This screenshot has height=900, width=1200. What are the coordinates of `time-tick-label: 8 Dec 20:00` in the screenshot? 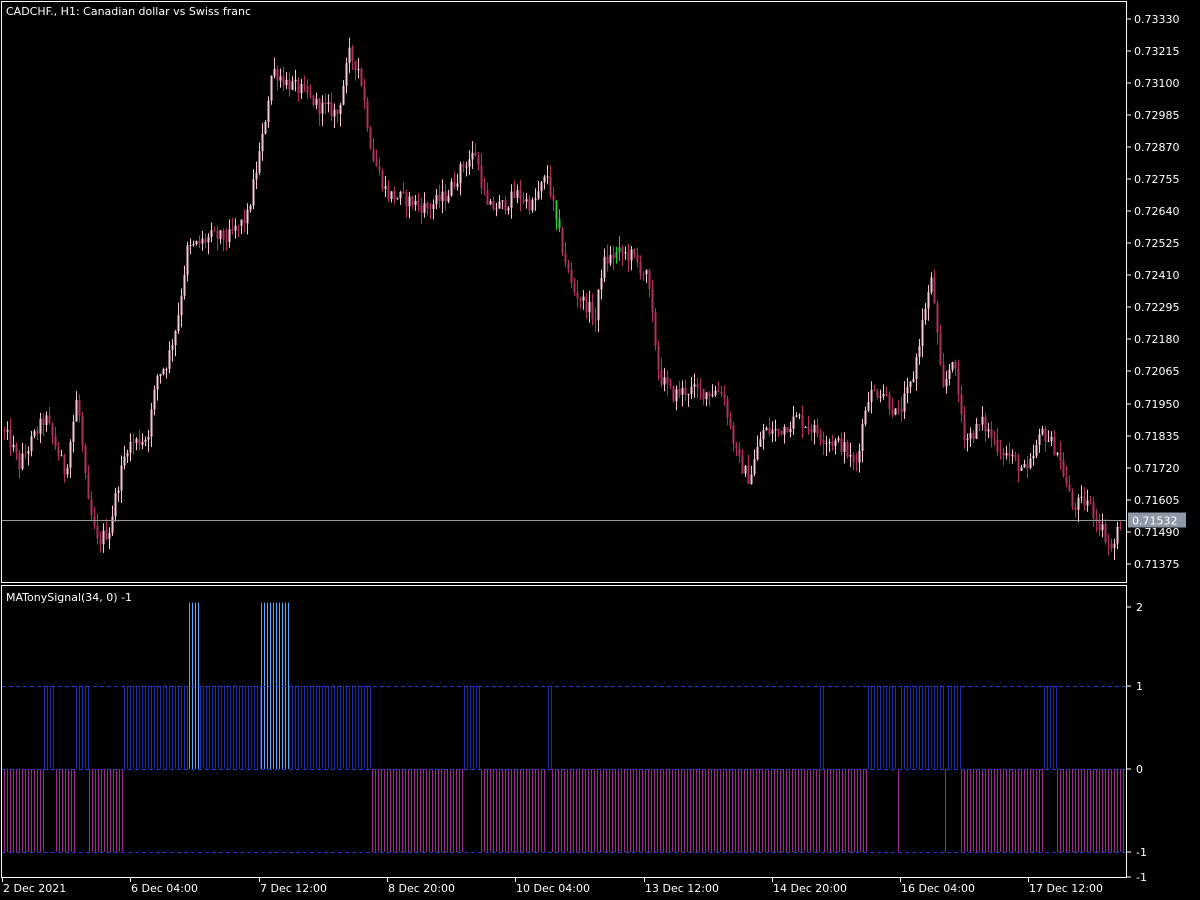 It's located at (421, 888).